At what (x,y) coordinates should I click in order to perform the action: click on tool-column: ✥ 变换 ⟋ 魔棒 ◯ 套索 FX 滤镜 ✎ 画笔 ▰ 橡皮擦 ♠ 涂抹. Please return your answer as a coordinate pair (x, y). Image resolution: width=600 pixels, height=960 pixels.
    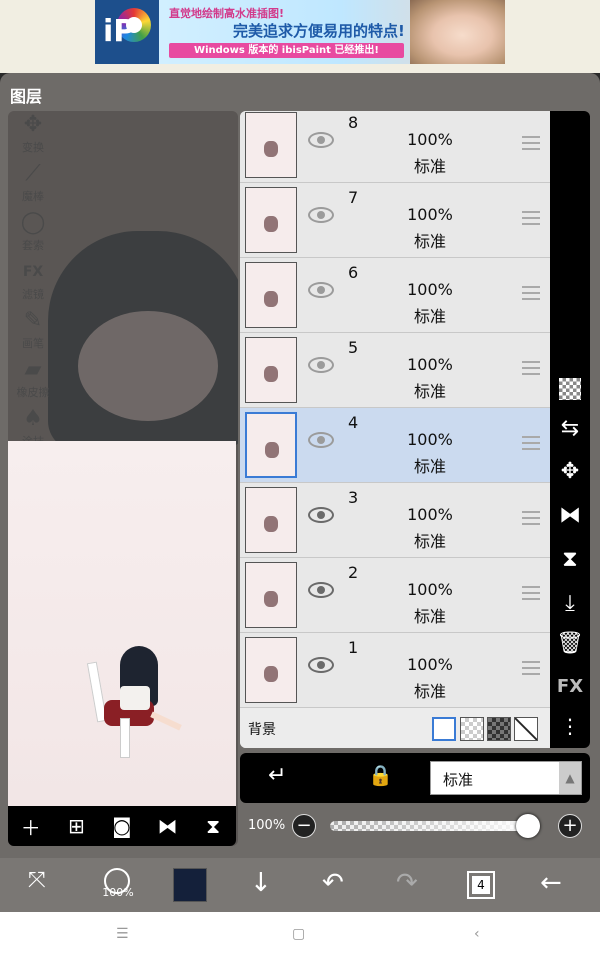
    Looking at the image, I should click on (33, 282).